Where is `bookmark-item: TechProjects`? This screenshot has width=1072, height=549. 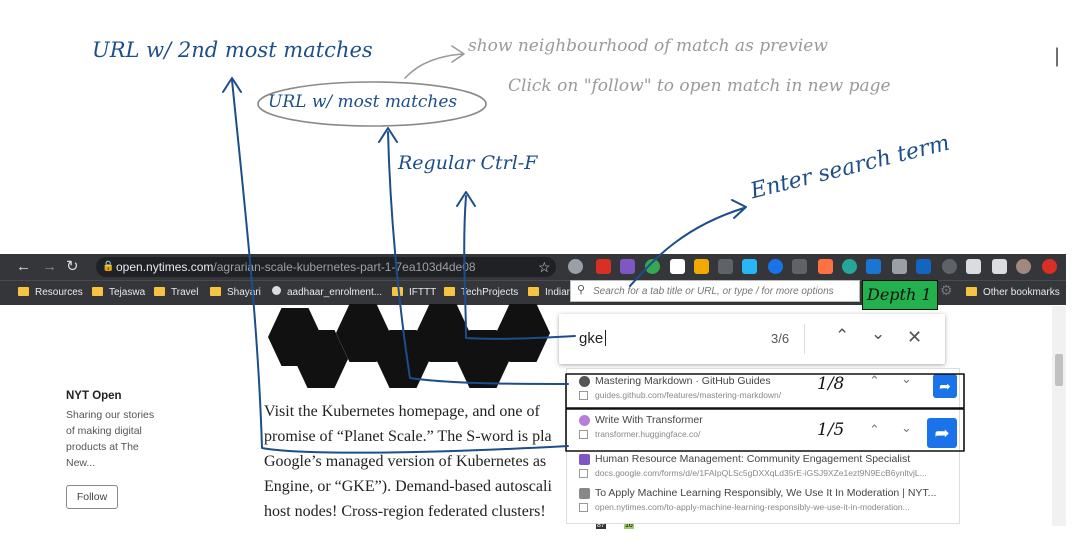
bookmark-item: TechProjects is located at coordinates (481, 293).